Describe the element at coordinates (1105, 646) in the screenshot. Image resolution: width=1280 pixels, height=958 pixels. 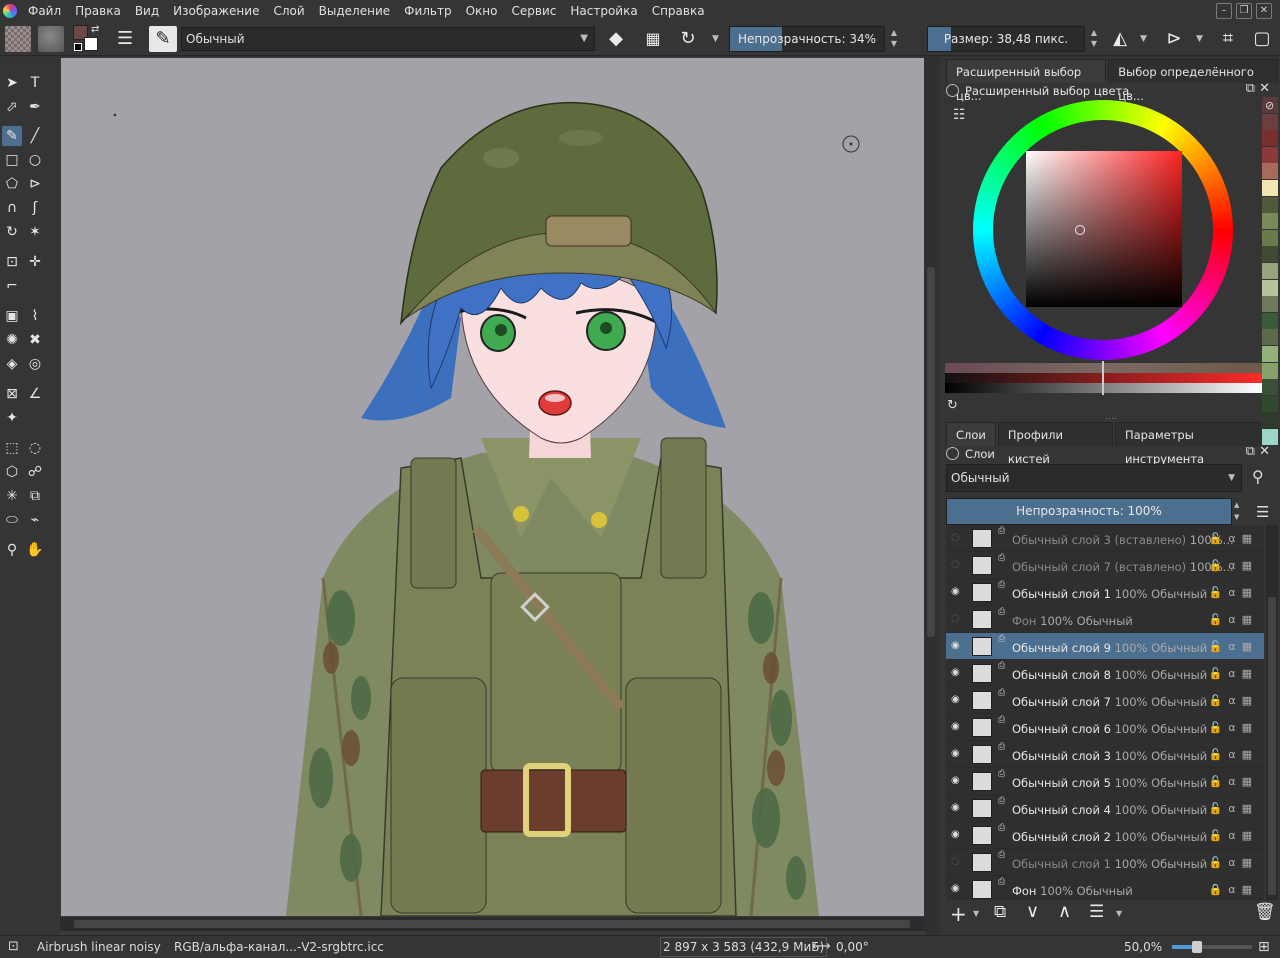
I see `layer-row: ◉ ⎙ Обычный слой 9 100% Обычный 🔓α▦` at that location.